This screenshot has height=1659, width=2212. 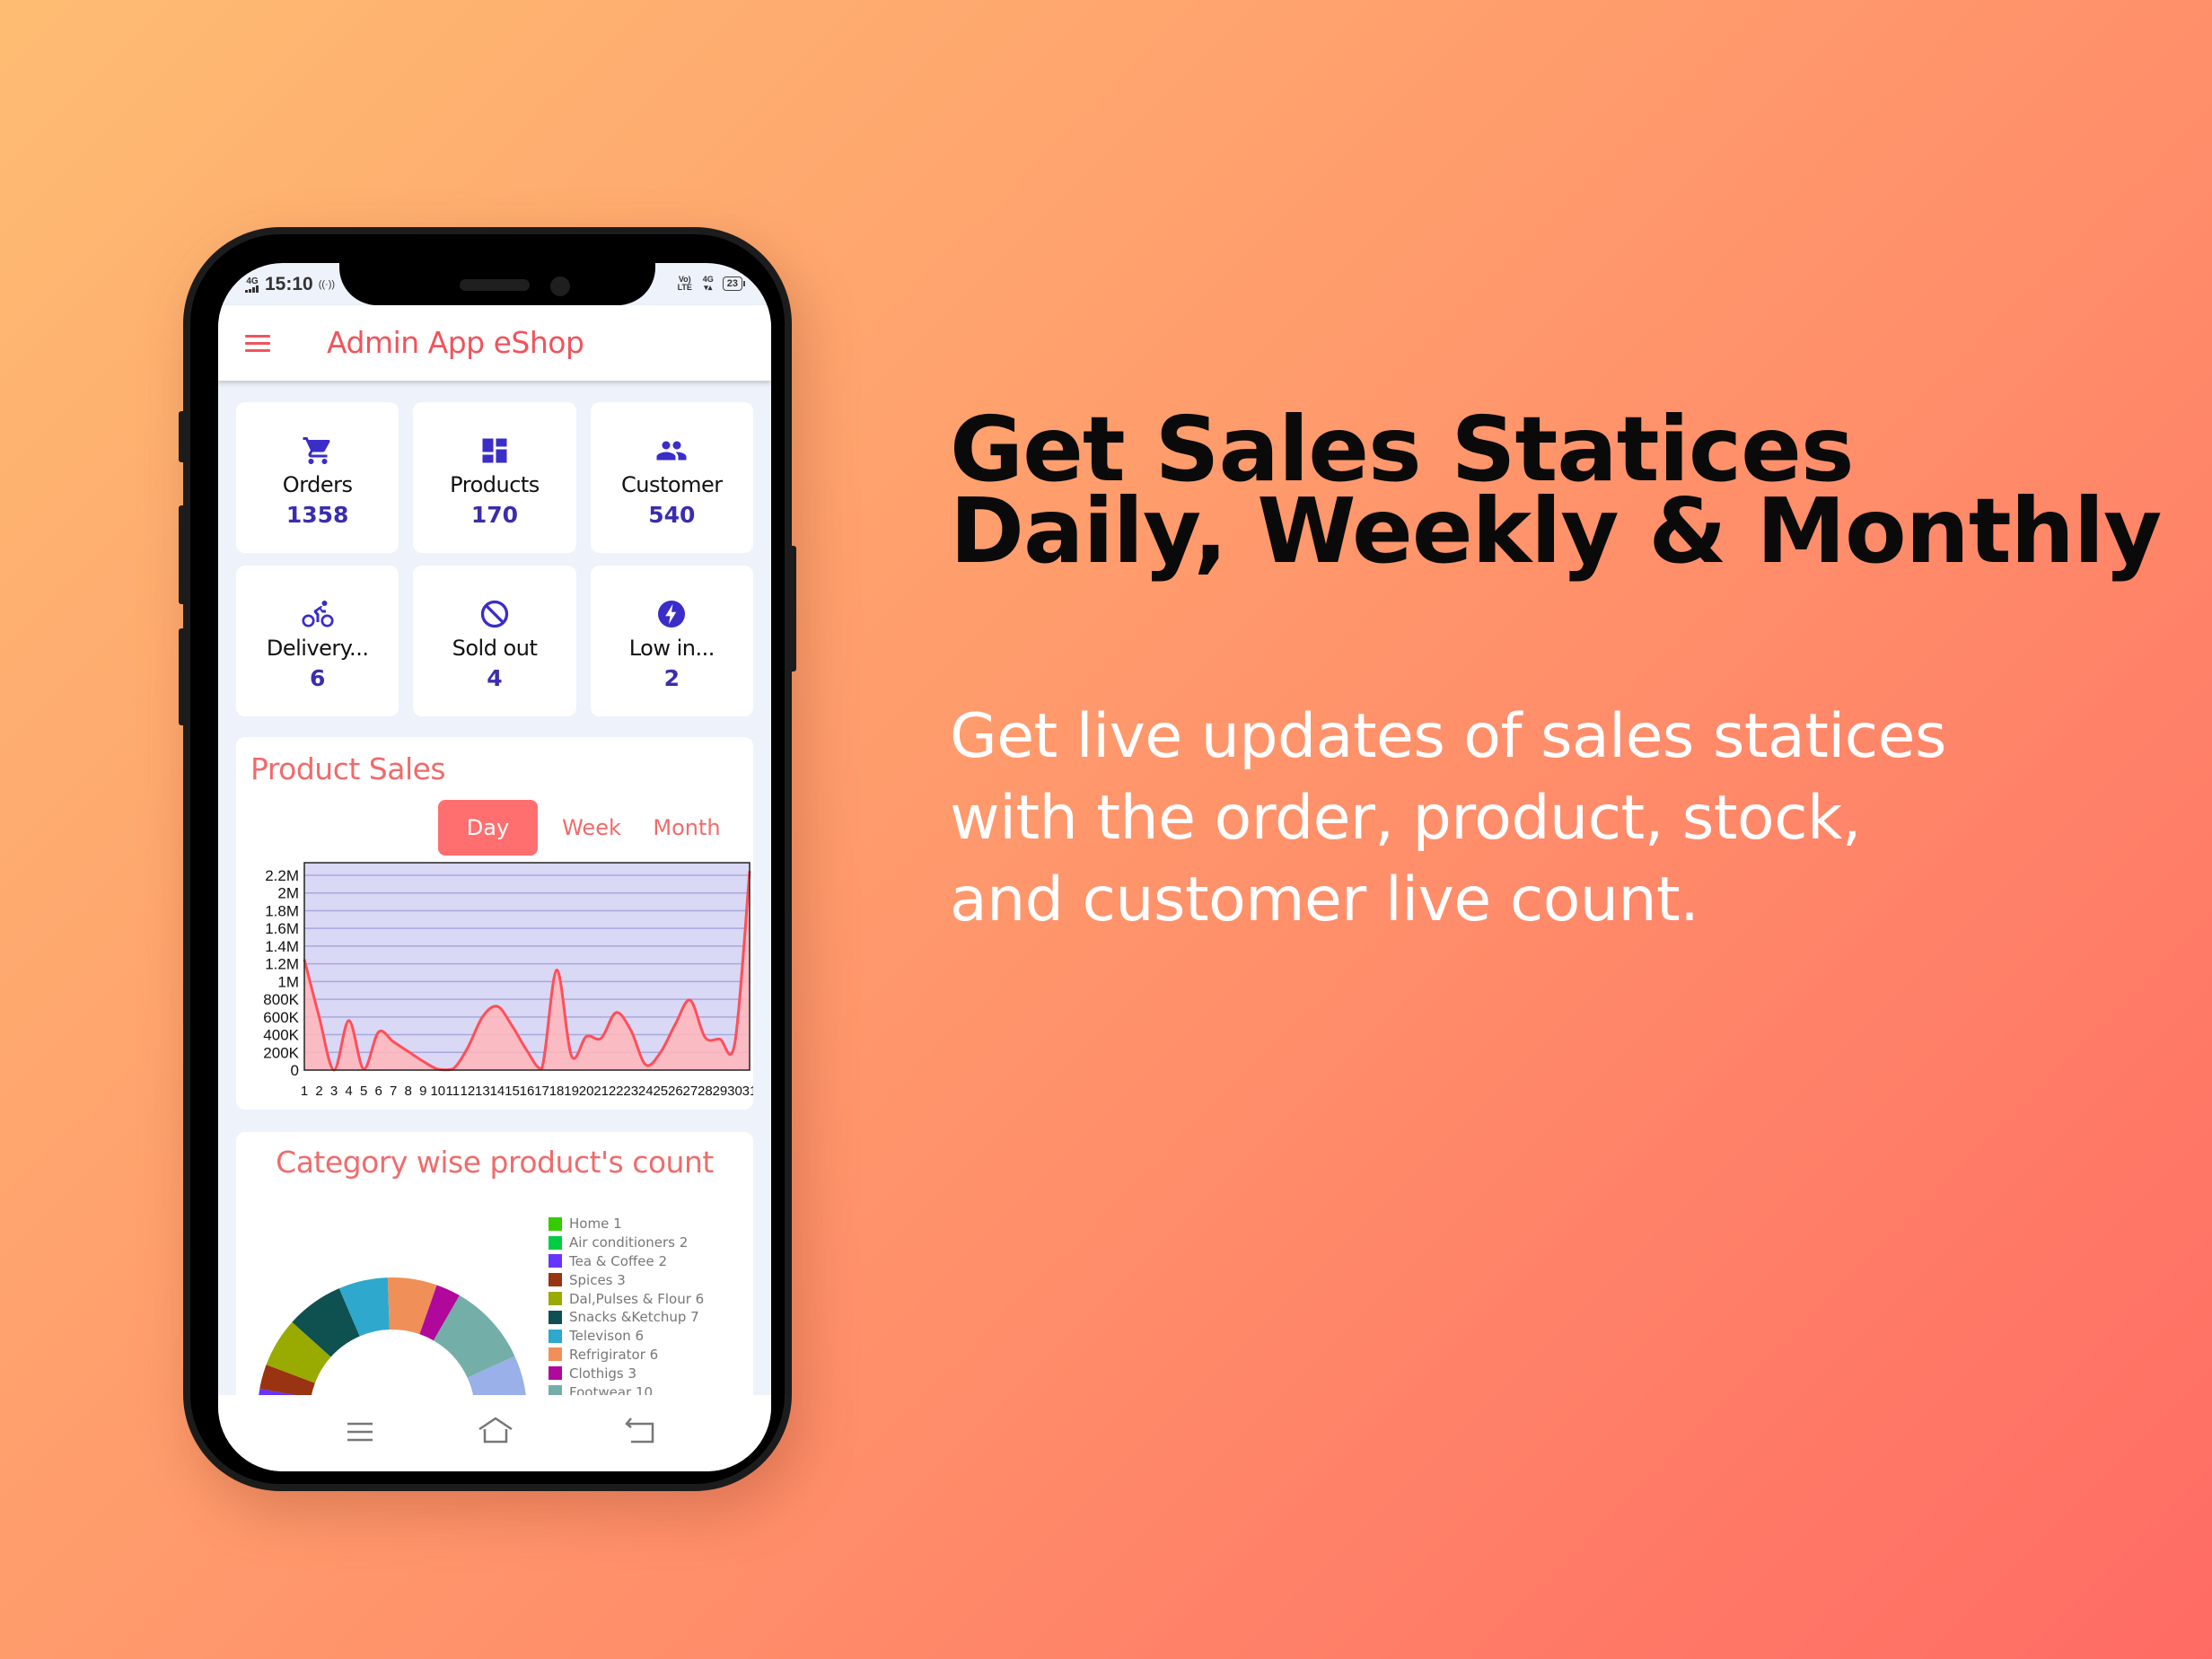 What do you see at coordinates (468, 1091) in the screenshot?
I see `x-tick-label: 12` at bounding box center [468, 1091].